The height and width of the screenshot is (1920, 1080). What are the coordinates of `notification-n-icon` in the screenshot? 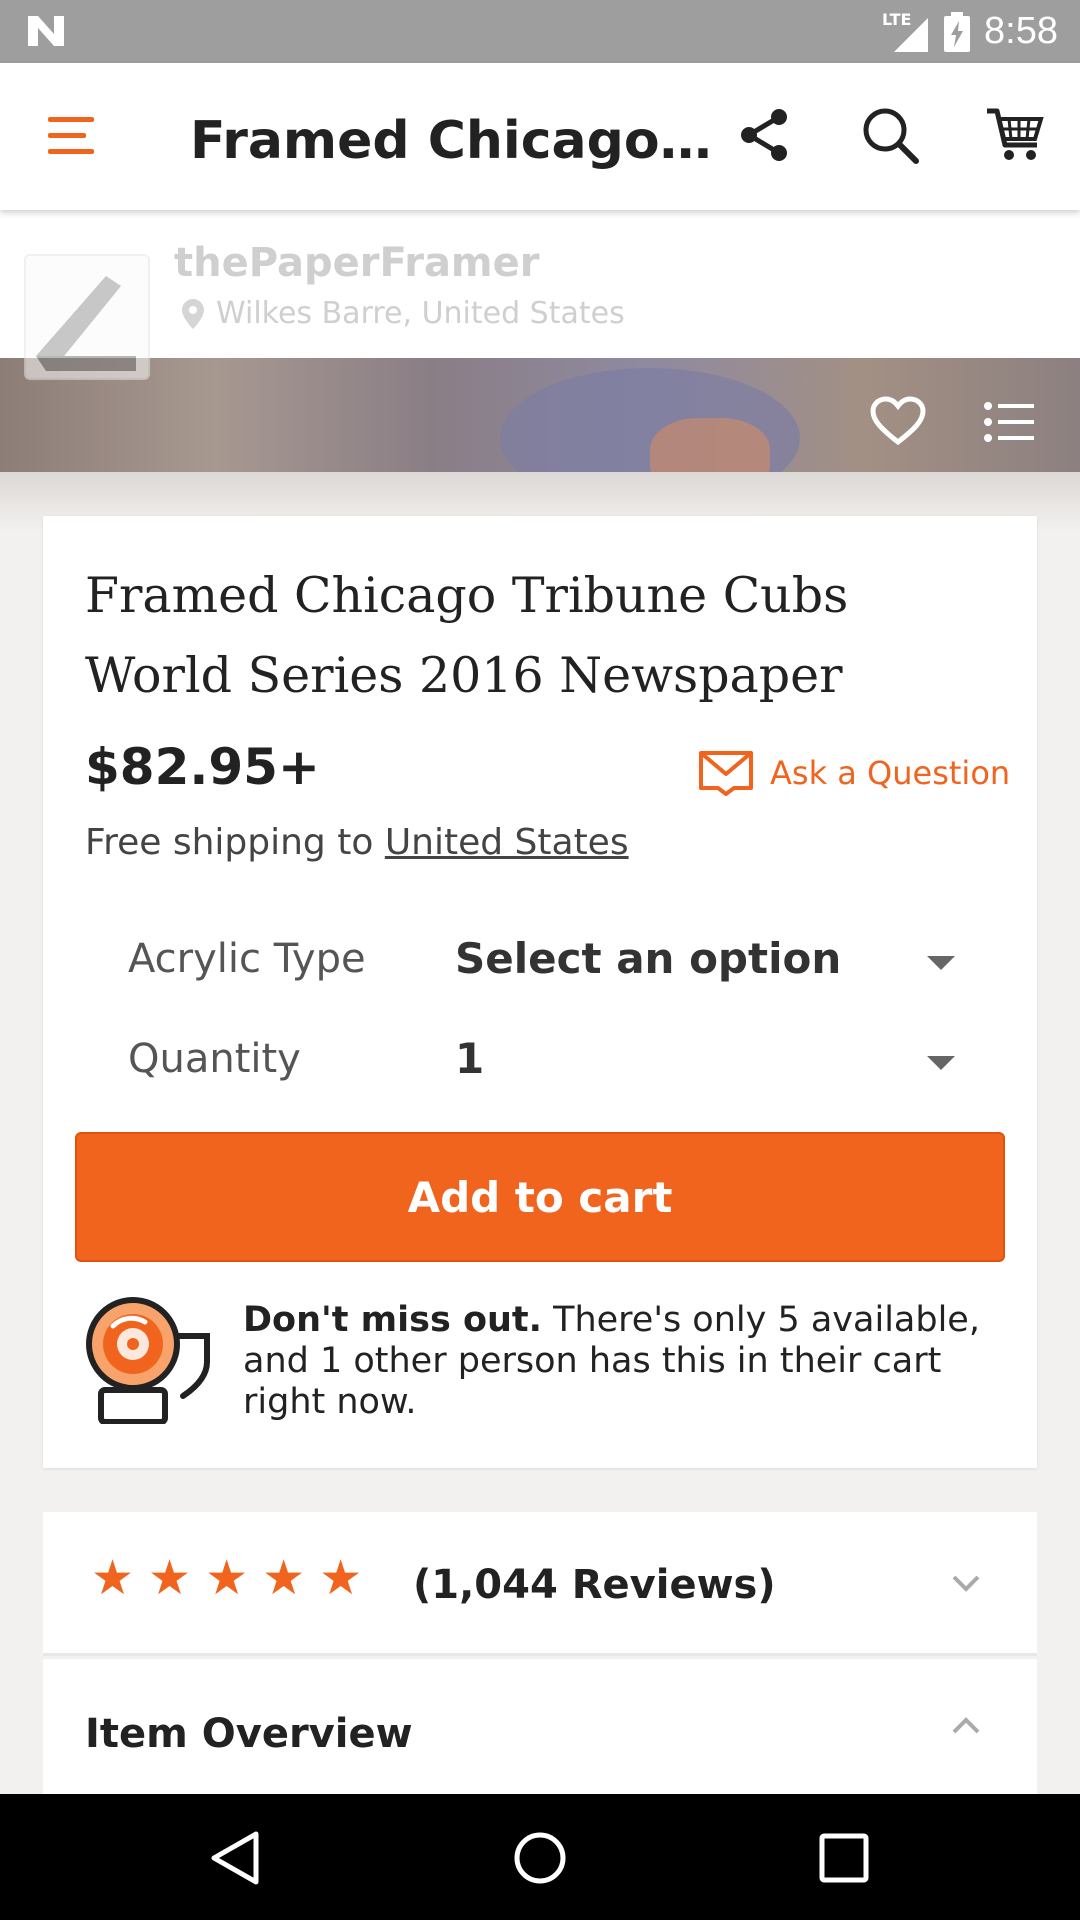 It's located at (46, 31).